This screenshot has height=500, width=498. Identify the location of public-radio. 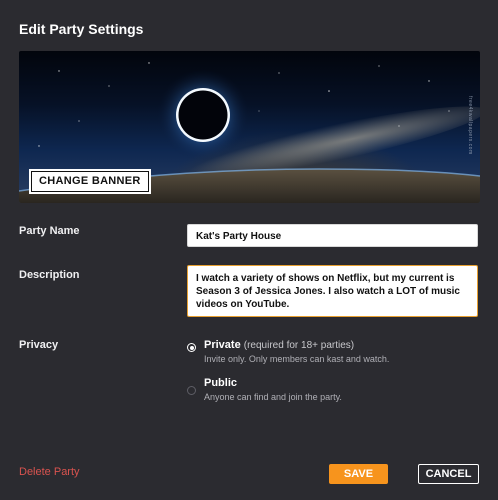
(191, 390).